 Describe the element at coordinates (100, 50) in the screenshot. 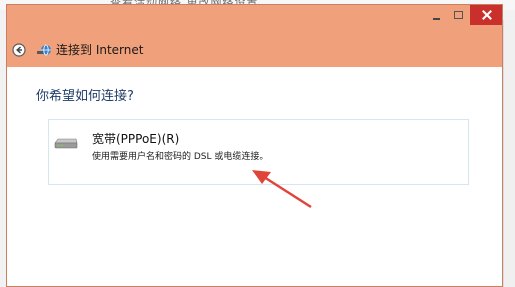

I see `window-title: 连接到 Internet` at that location.